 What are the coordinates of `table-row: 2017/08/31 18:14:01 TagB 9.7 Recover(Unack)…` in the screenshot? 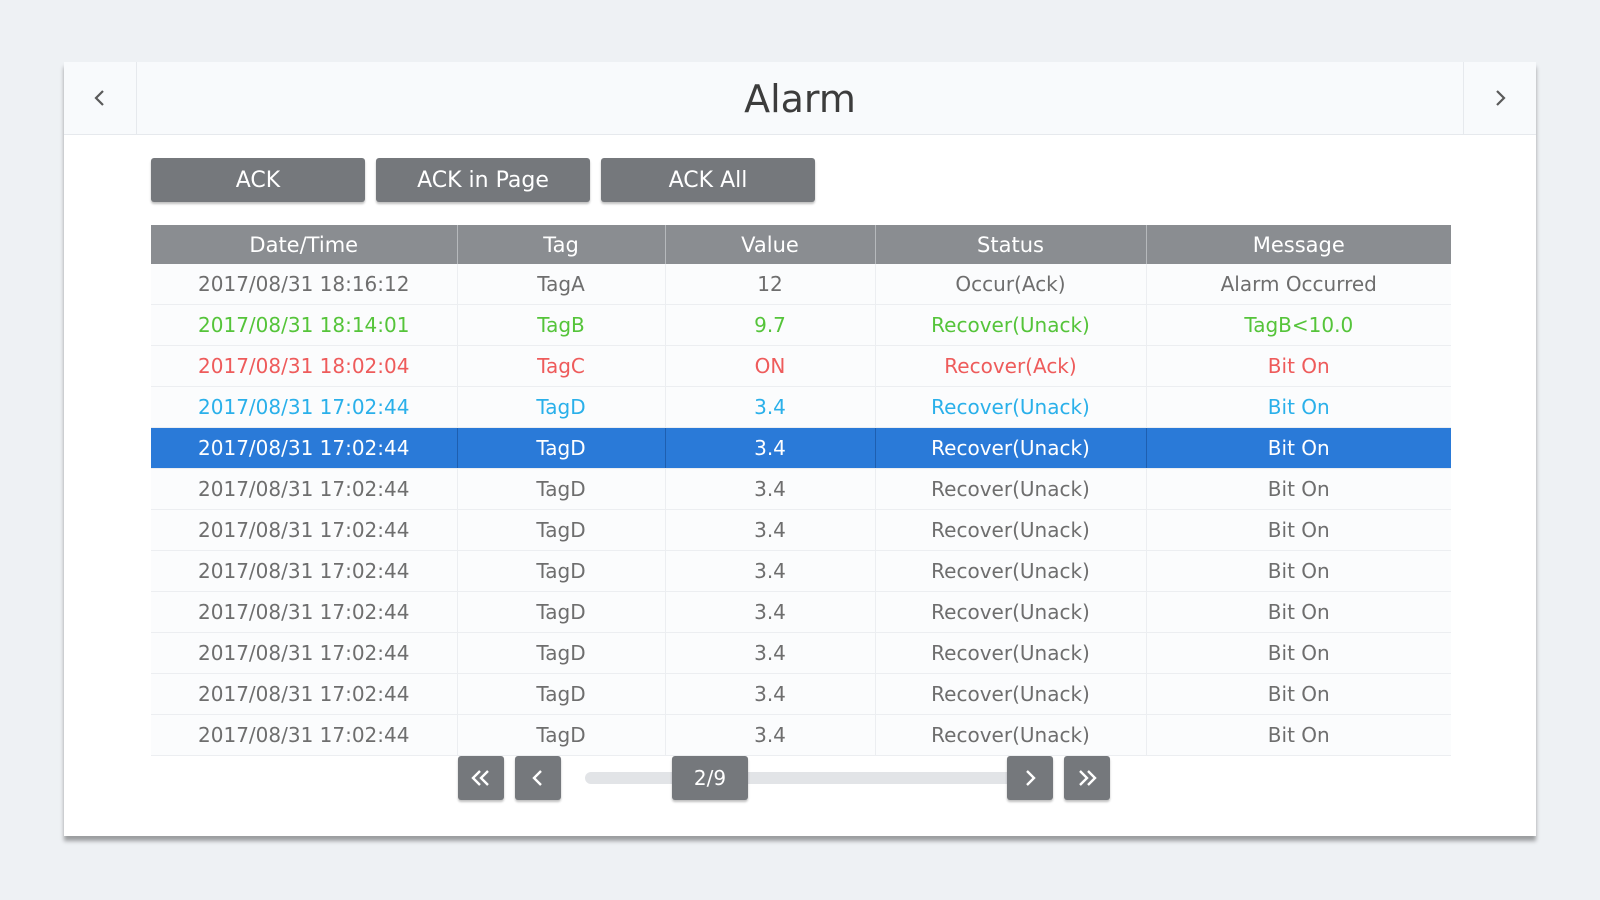 It's located at (801, 325).